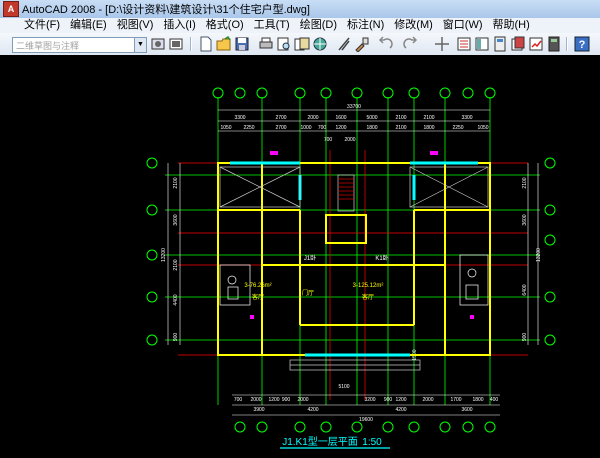  I want to click on drawing-title: J1.K1型一层平面, so click(320, 441).